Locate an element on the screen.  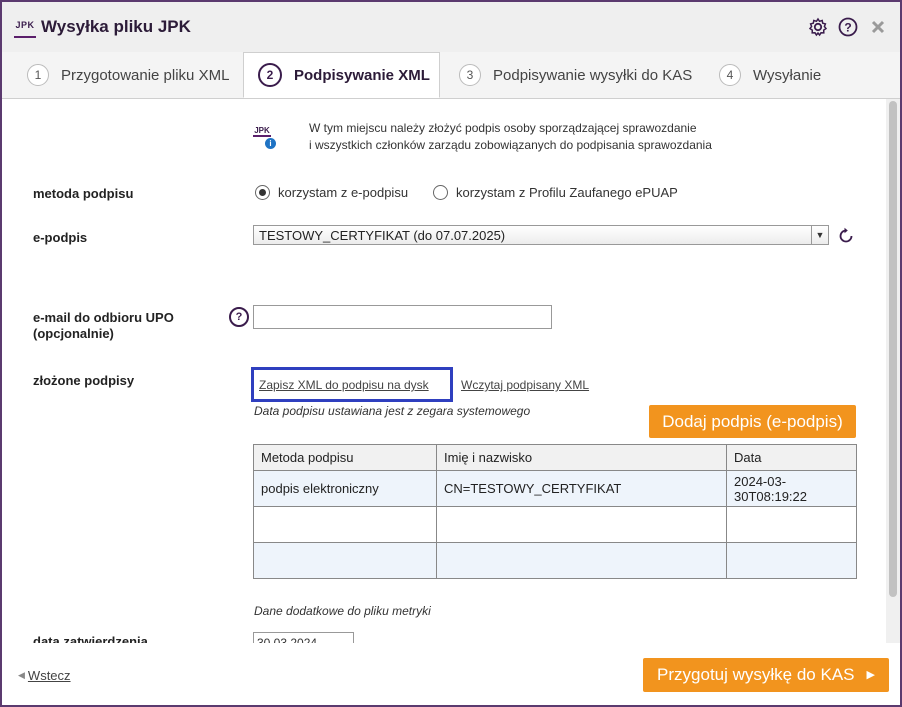
refresh-icon is located at coordinates (846, 236).